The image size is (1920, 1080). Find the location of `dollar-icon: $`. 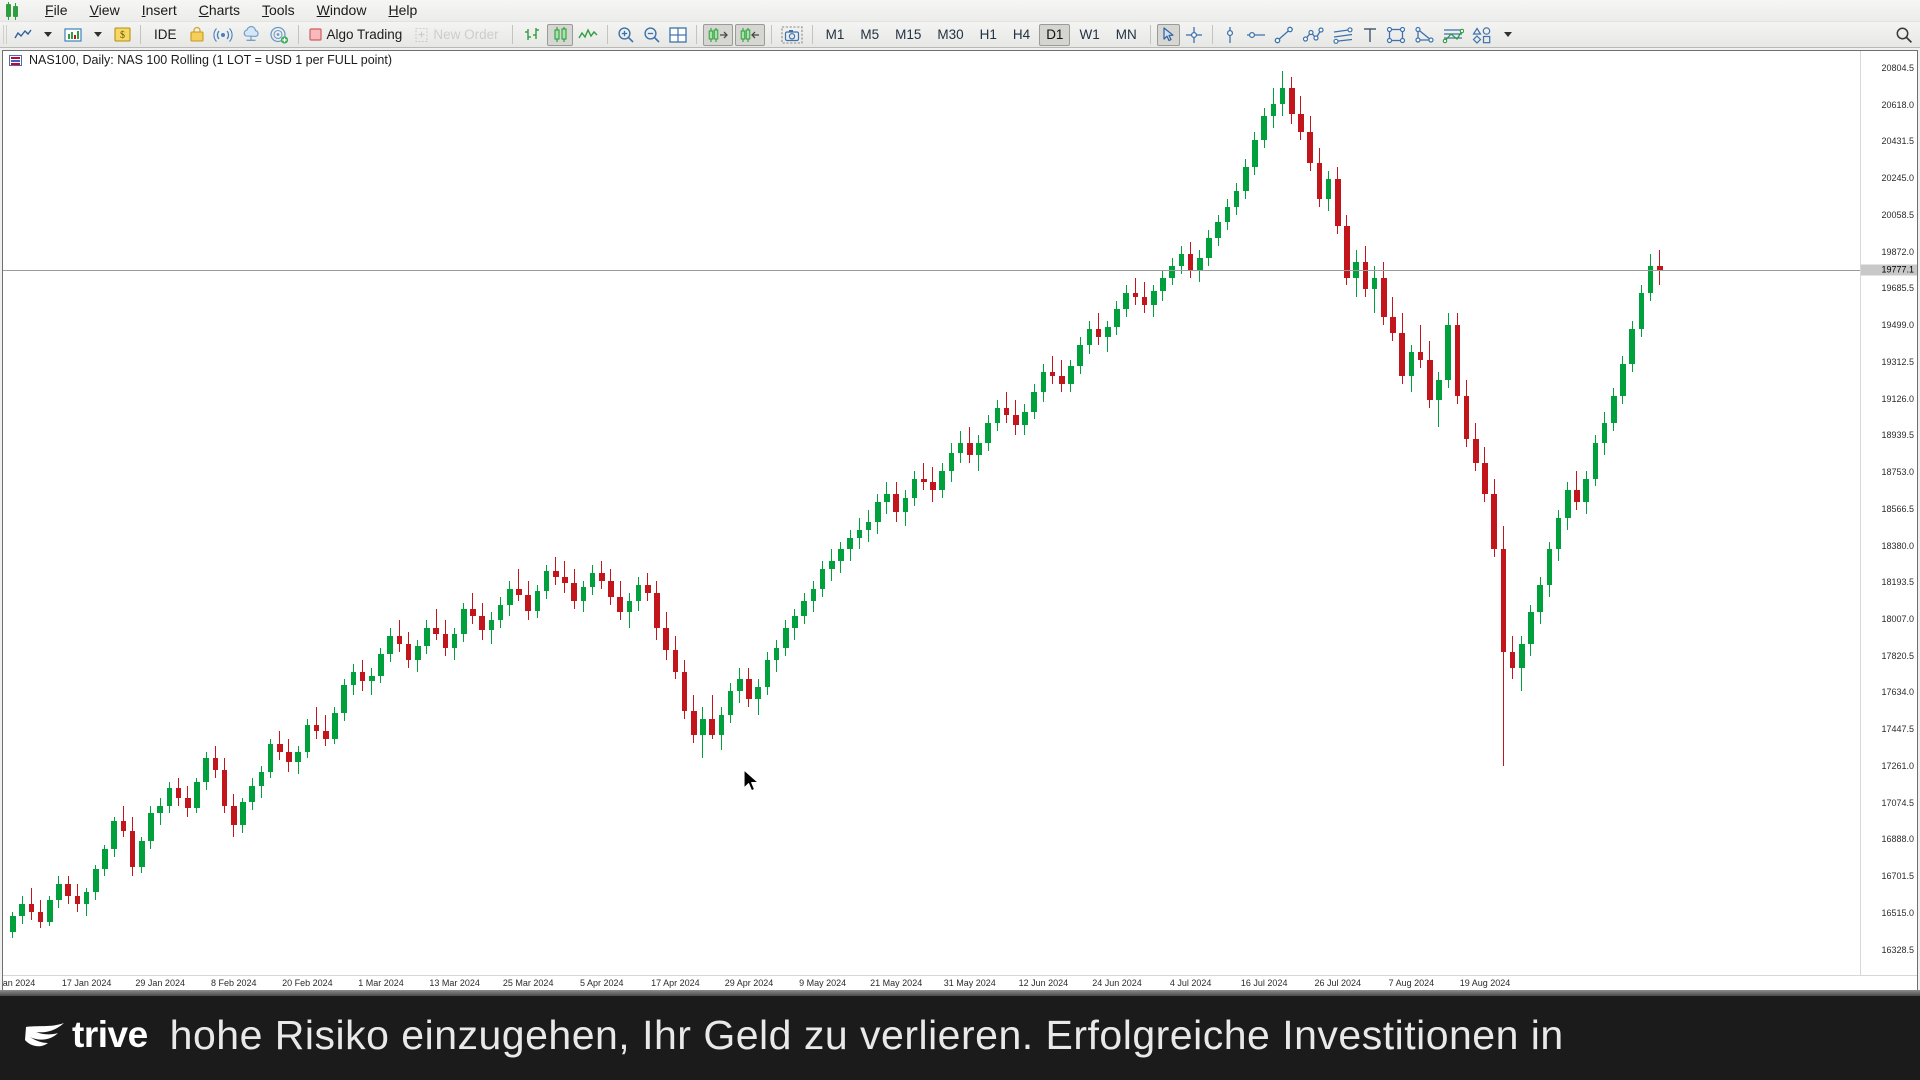

dollar-icon: $ is located at coordinates (122, 35).